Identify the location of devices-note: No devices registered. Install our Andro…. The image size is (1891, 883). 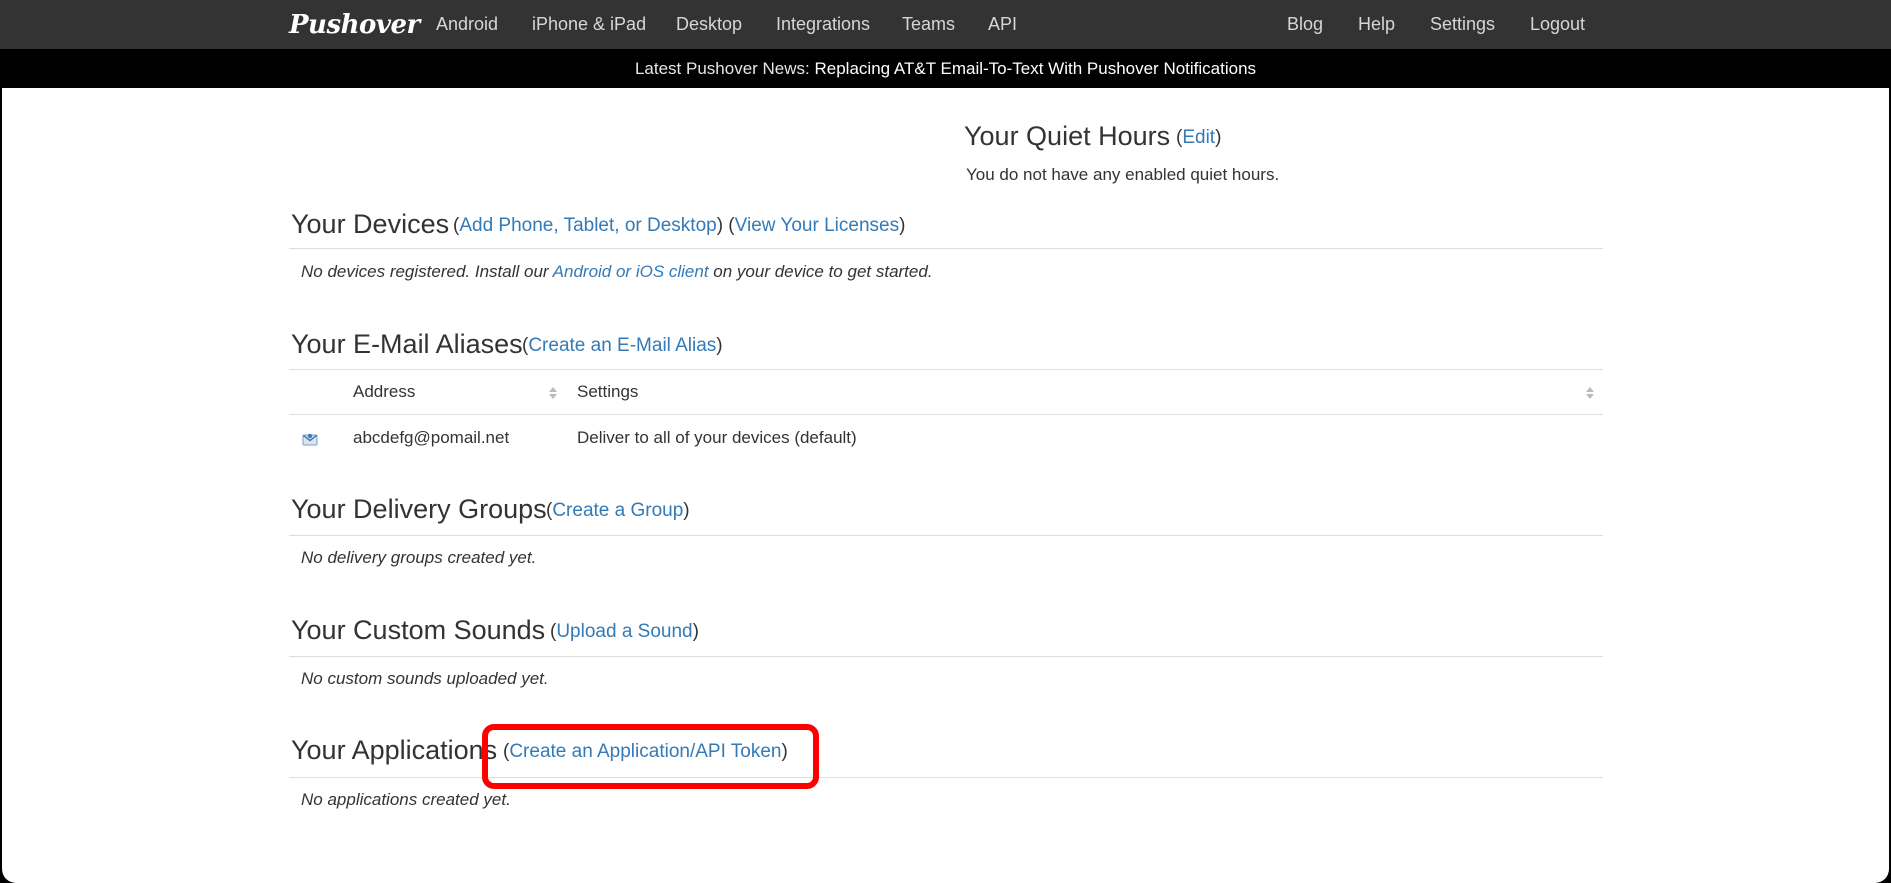
(617, 271).